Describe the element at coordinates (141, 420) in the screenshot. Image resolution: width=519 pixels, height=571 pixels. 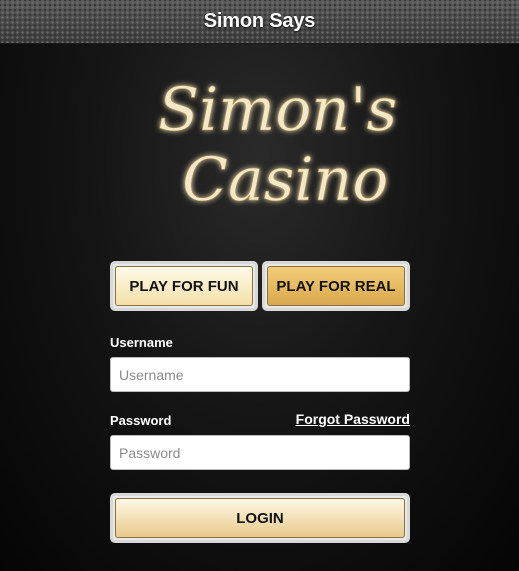
I see `password-label: Password` at that location.